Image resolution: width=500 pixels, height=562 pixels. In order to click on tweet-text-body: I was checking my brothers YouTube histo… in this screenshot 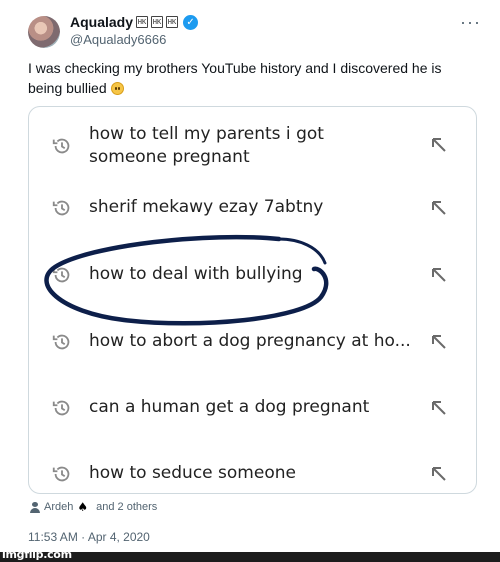, I will do `click(235, 78)`.